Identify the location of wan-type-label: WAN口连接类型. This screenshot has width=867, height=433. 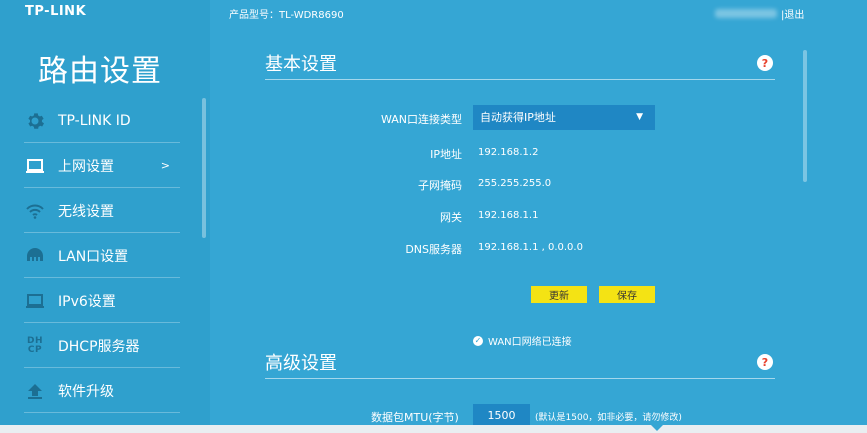
(421, 119).